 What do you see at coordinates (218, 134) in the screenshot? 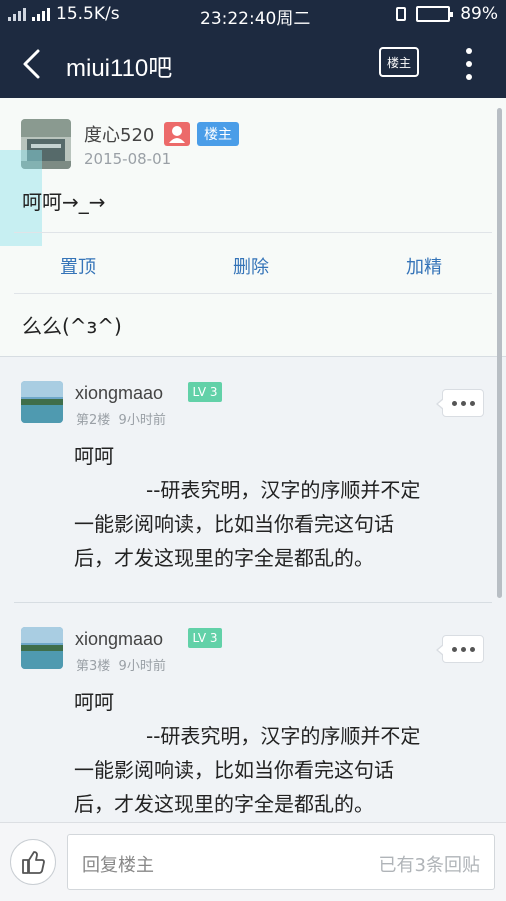
I see `op-badge: 楼主` at bounding box center [218, 134].